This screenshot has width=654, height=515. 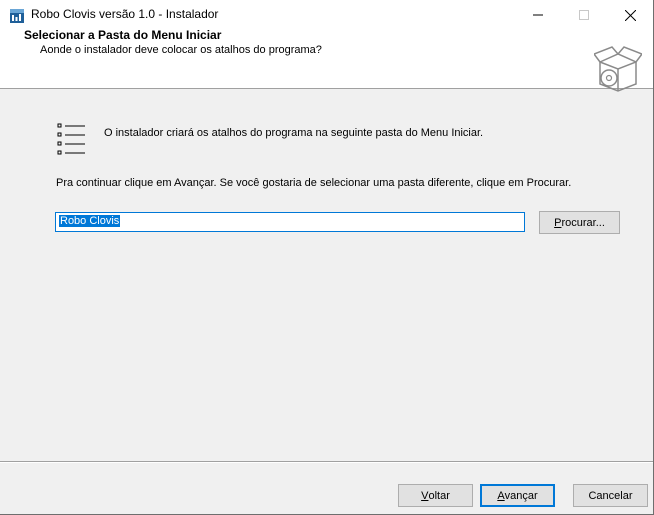 I want to click on minimize-icon, so click(x=538, y=15).